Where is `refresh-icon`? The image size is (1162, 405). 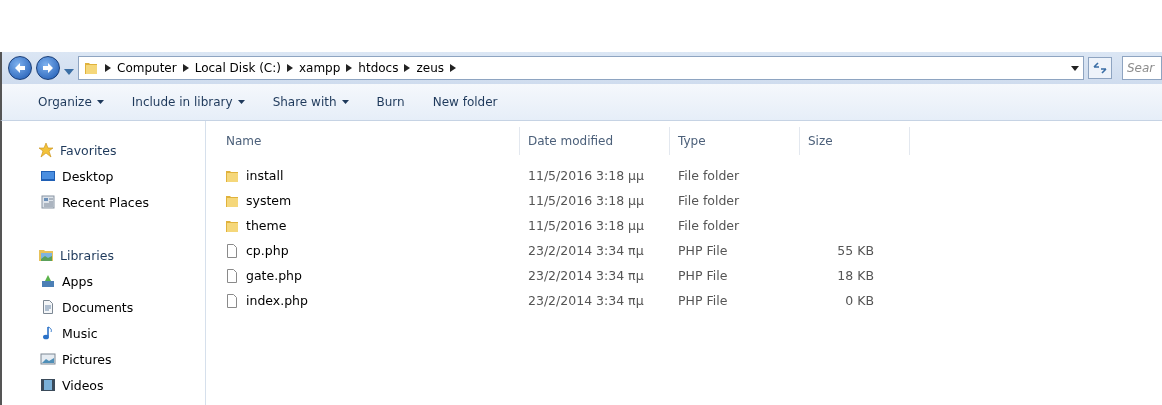 refresh-icon is located at coordinates (1100, 68).